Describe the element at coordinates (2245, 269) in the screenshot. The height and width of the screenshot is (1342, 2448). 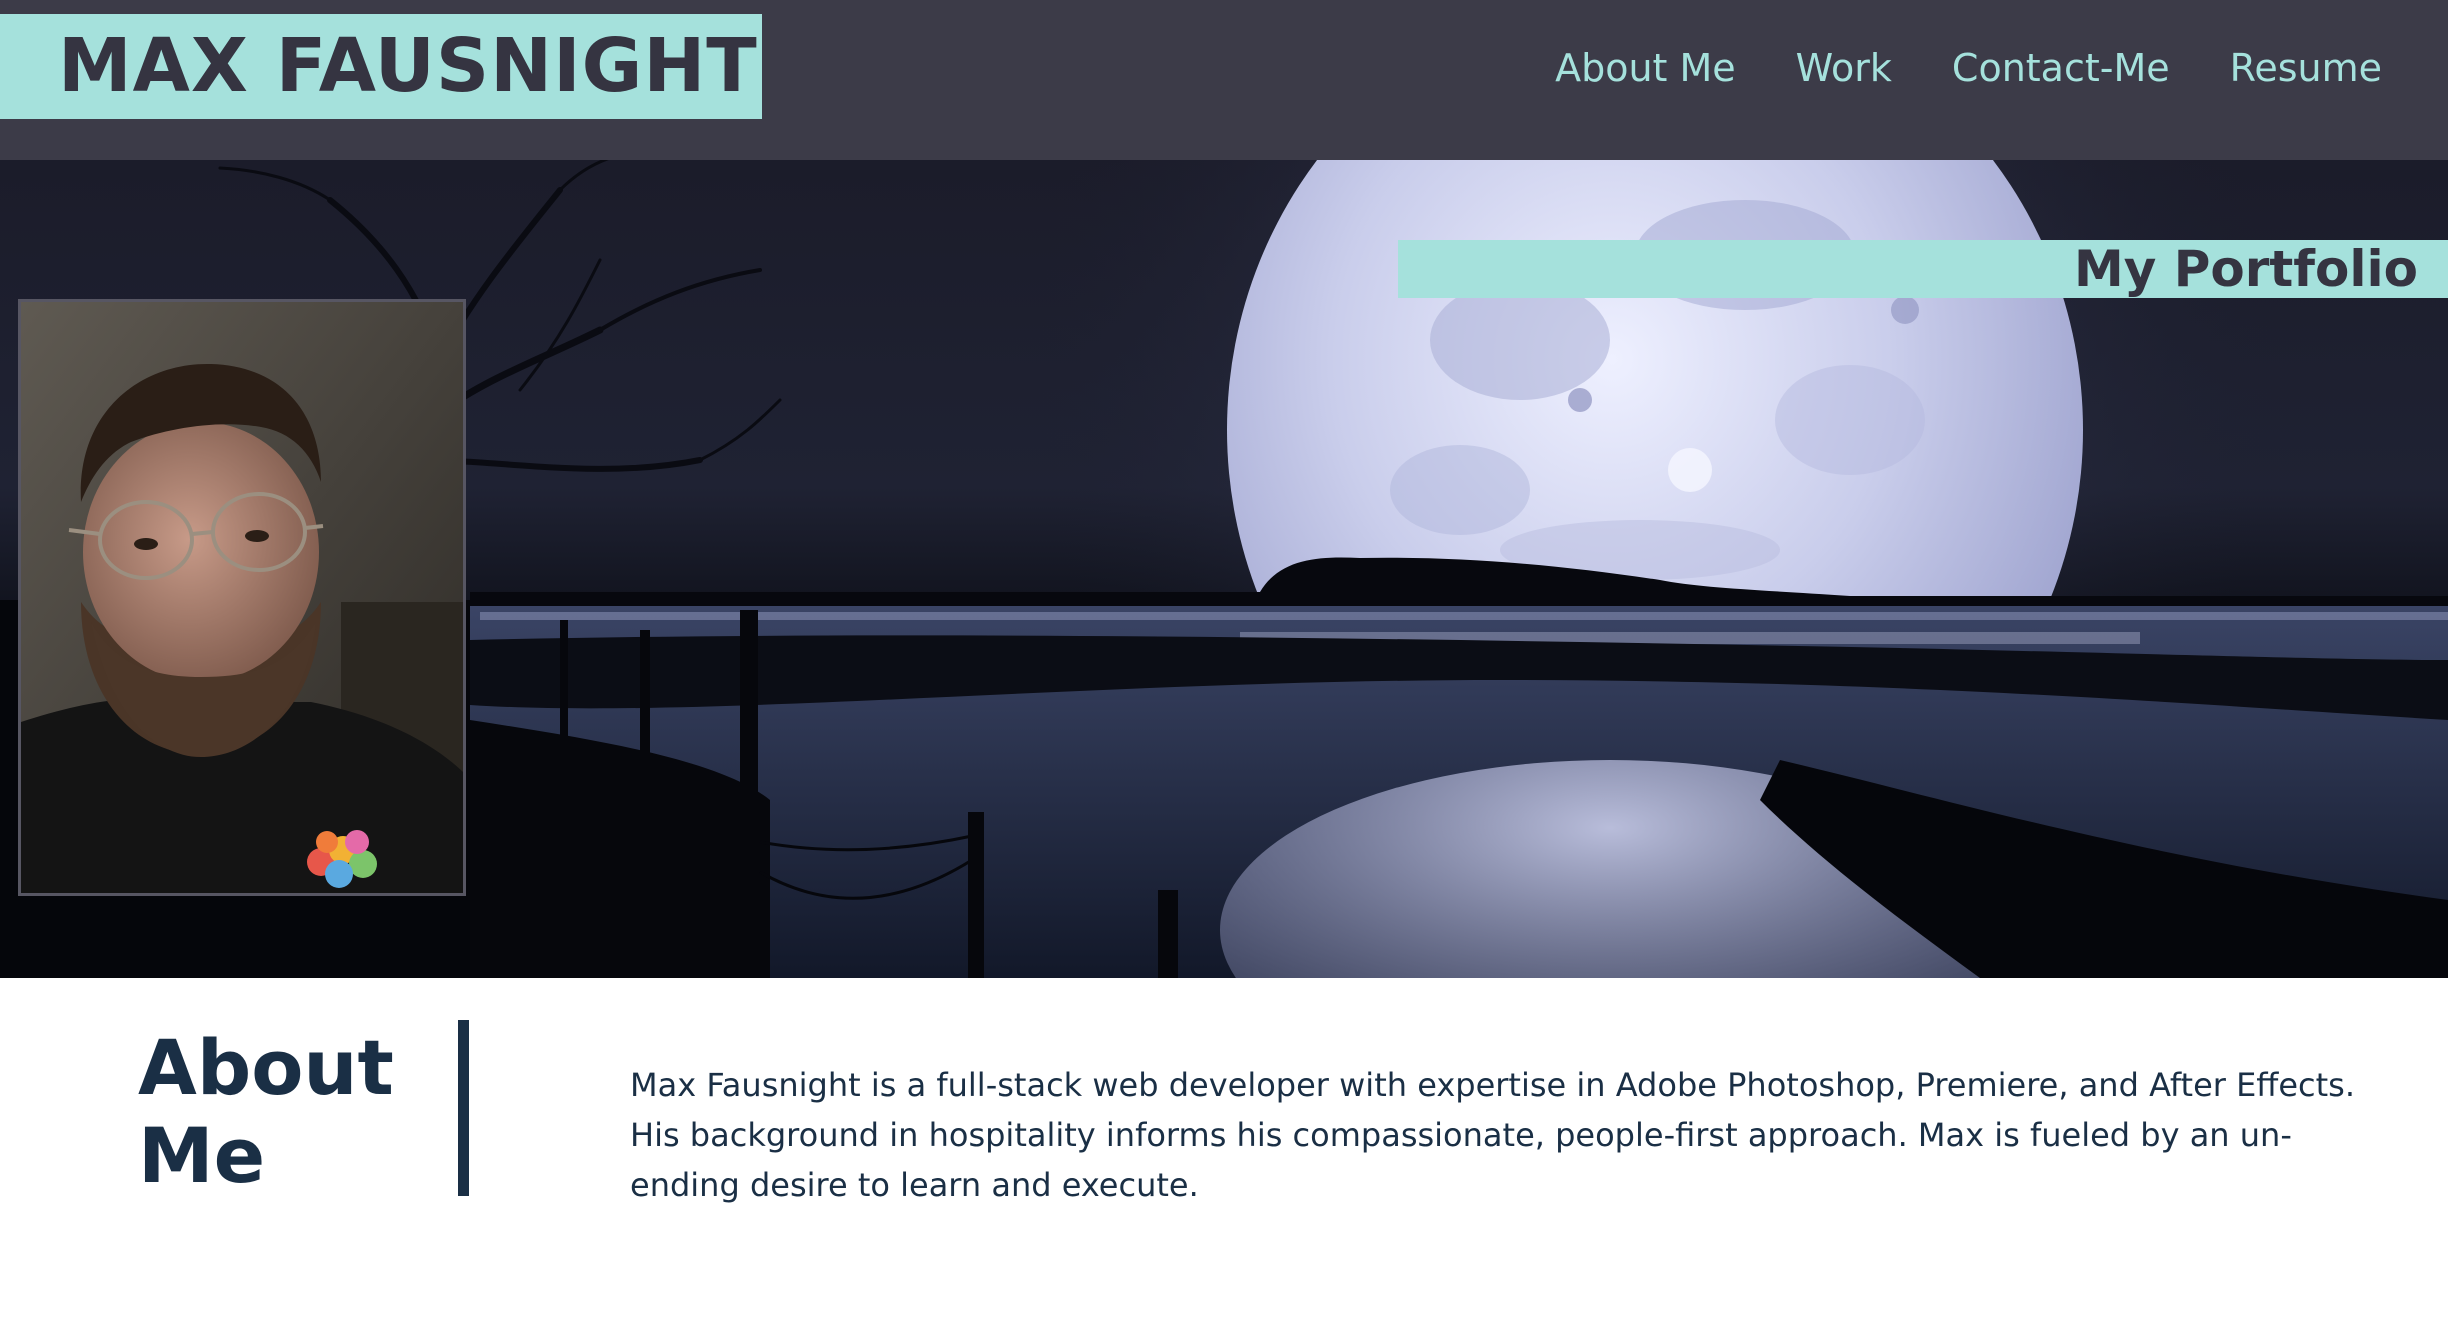
I see `portfolio-title: My Portfolio` at that location.